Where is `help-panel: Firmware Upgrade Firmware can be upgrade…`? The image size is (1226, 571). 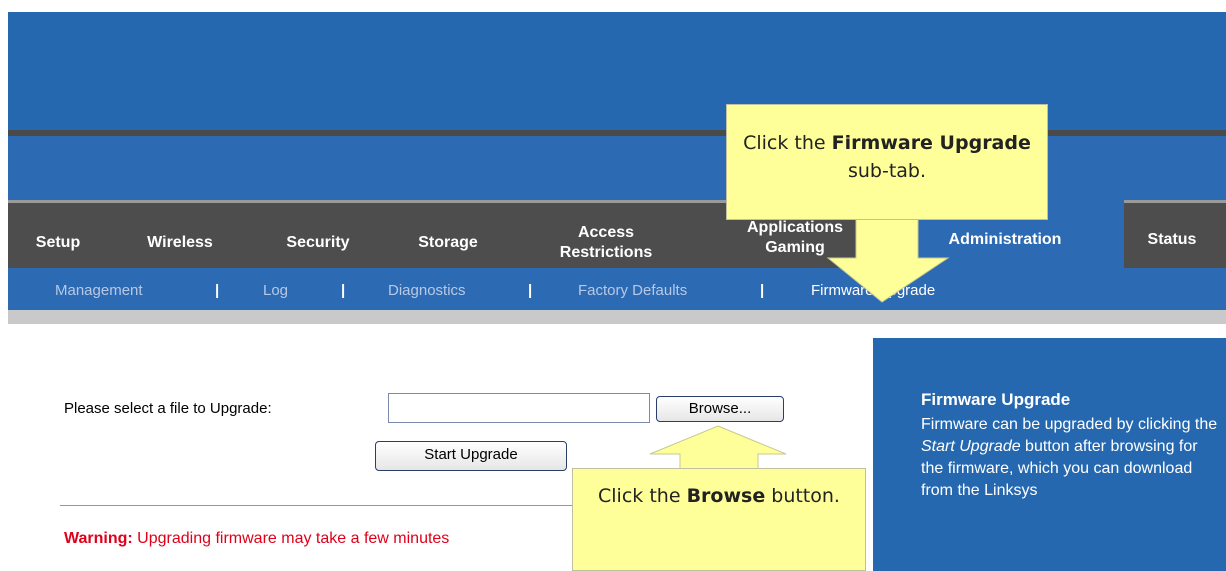
help-panel: Firmware Upgrade Firmware can be upgrade… is located at coordinates (1049, 454).